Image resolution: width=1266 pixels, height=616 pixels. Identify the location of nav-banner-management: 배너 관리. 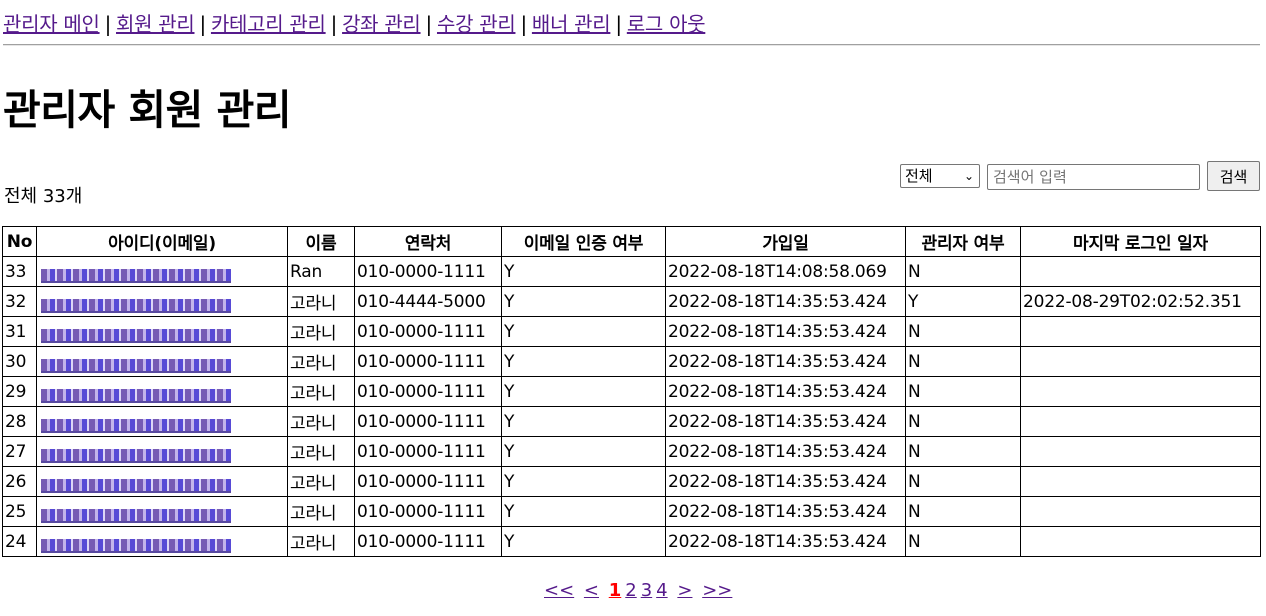
(571, 24).